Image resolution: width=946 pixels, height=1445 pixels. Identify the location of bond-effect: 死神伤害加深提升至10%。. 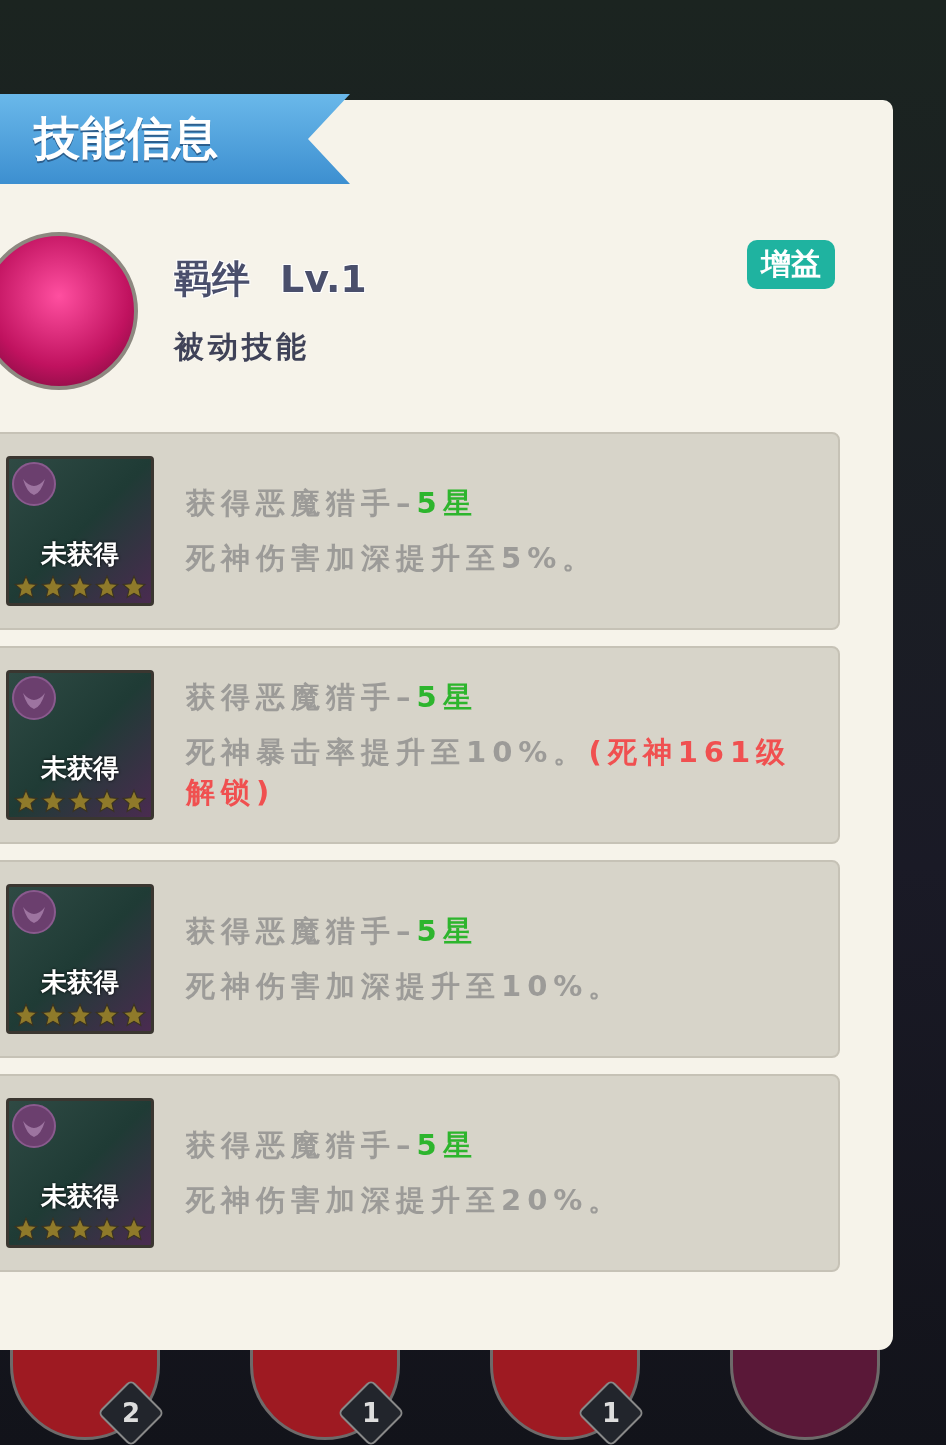
(405, 986).